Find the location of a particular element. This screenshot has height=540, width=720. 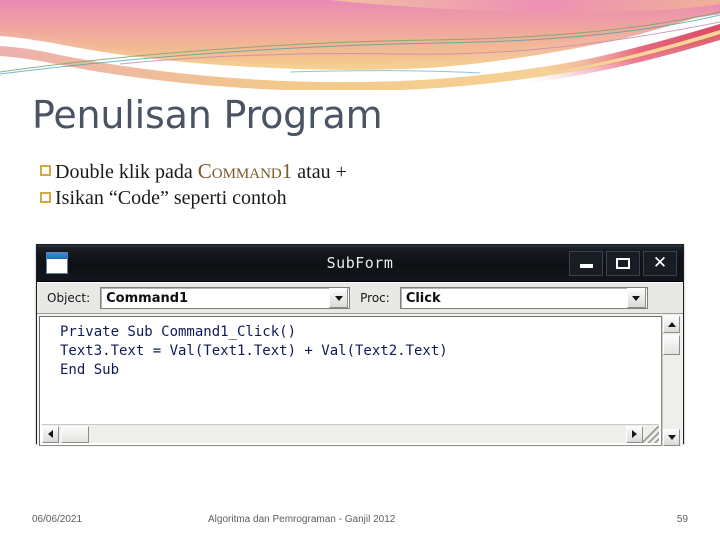

bullet-text-segment: Double klik pada is located at coordinates (126, 172).